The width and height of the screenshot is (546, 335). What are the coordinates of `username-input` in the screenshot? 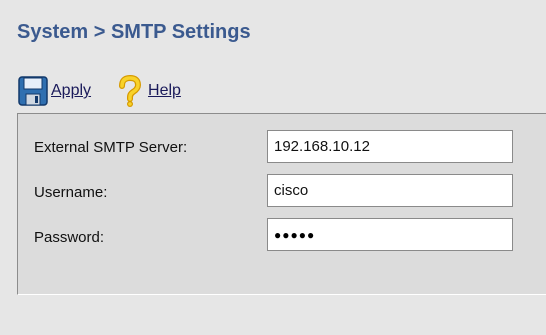 It's located at (390, 190).